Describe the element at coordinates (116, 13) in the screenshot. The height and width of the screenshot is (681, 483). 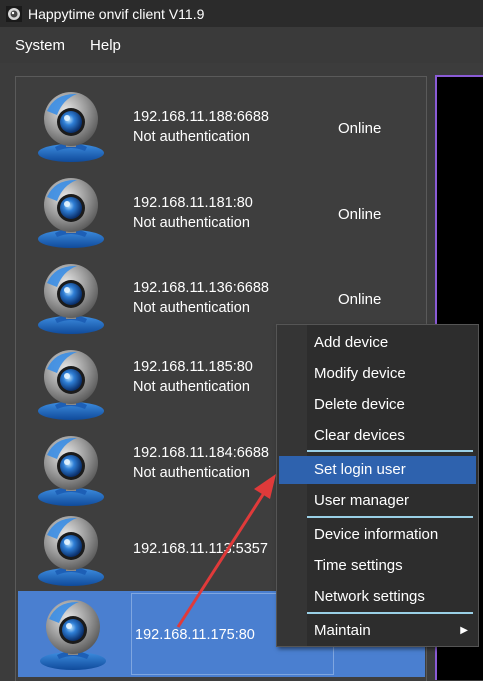
I see `window-title: Happytime onvif client V11.9` at that location.